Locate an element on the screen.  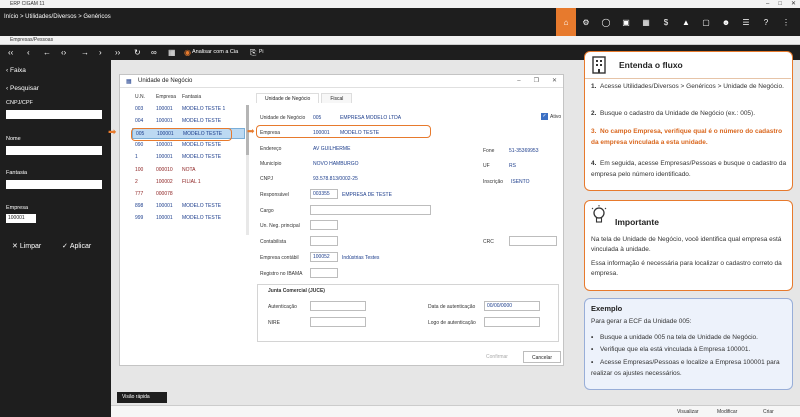
back-icon: ← is located at coordinates (47, 52).